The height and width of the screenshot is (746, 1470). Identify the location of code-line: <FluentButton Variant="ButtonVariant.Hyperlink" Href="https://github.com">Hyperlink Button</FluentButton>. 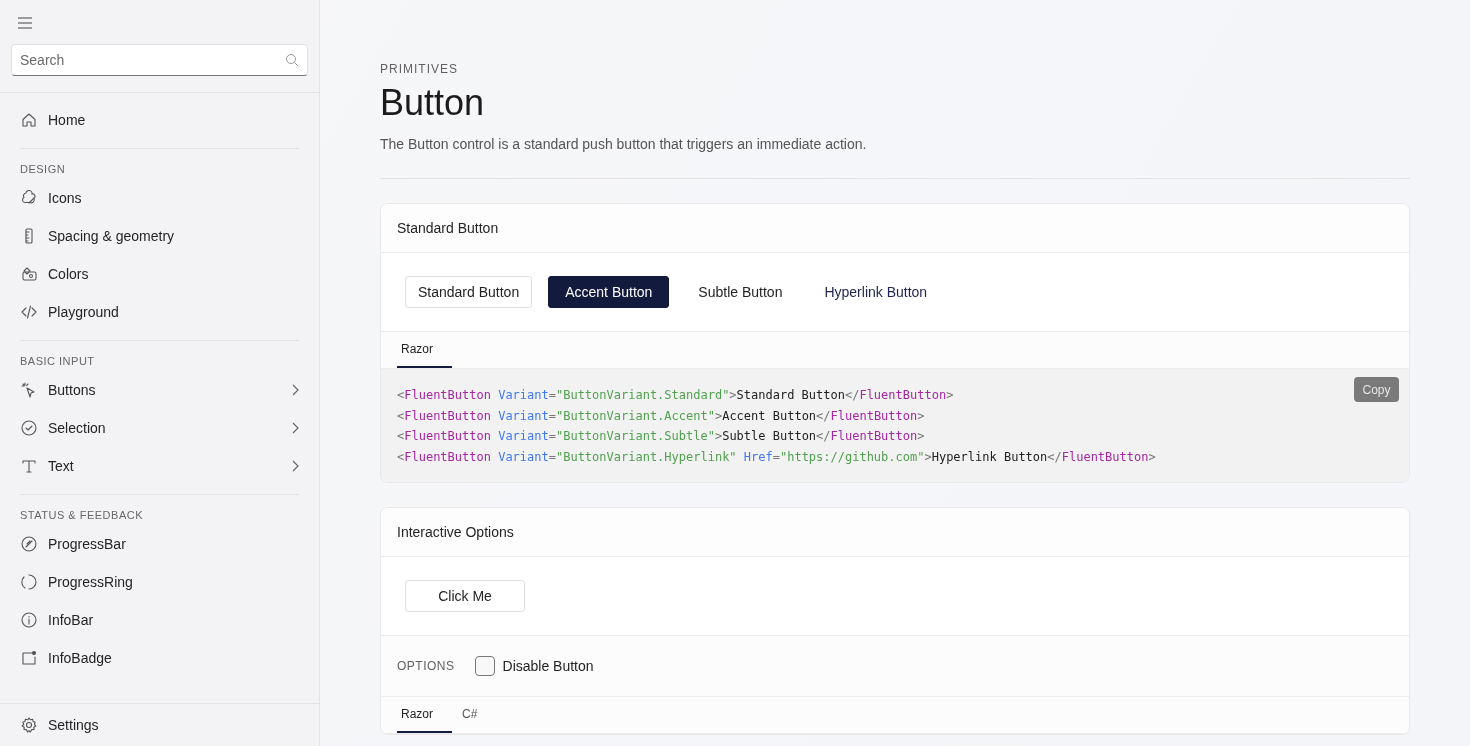
(776, 458).